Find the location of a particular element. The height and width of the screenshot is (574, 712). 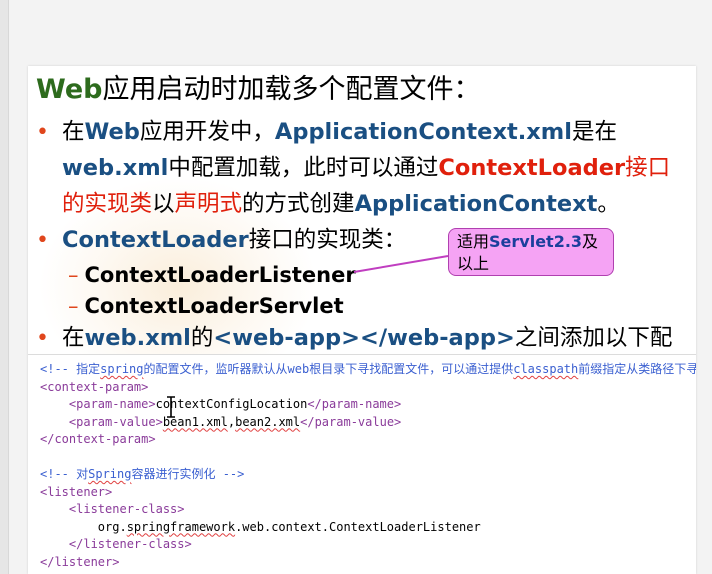

text-run: 中配置加载，此时可以通过 is located at coordinates (303, 168).